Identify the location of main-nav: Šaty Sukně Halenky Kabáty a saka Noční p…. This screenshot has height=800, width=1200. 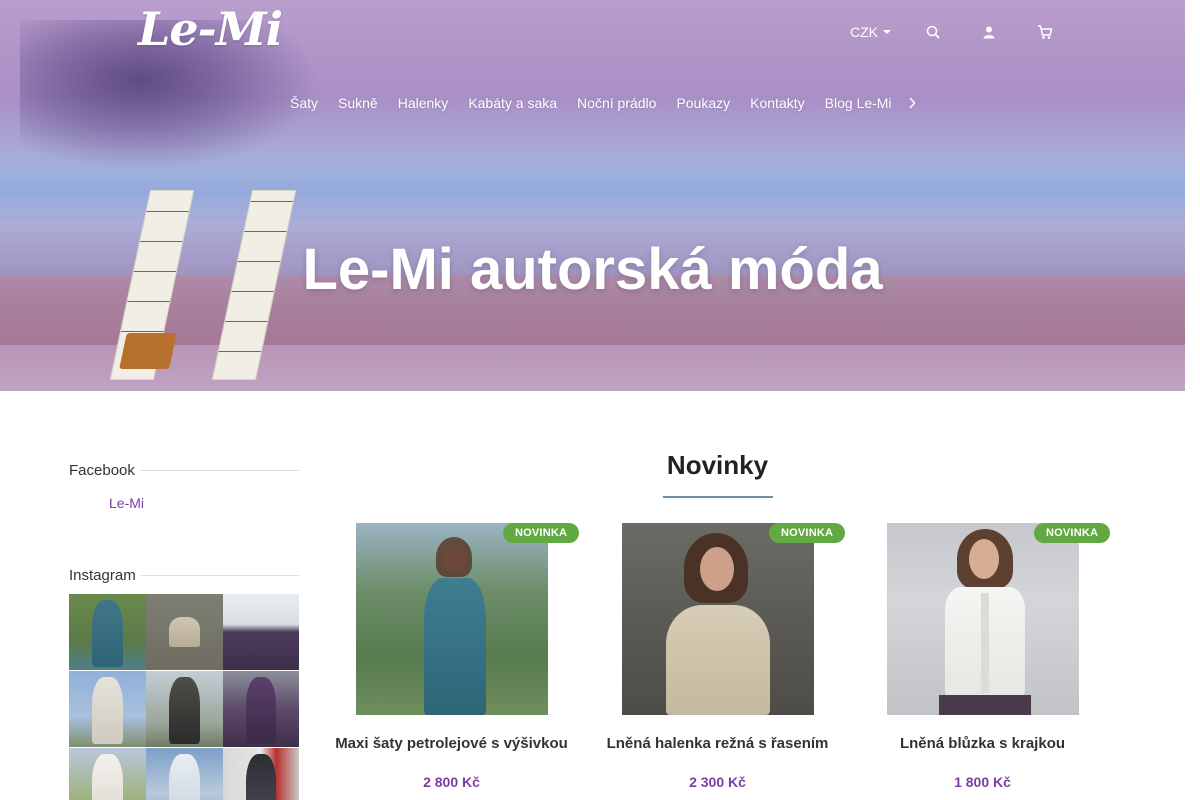
(605, 103).